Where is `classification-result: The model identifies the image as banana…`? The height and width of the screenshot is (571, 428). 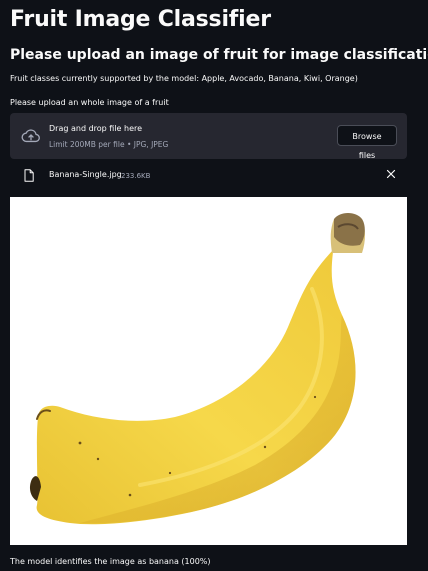 classification-result: The model identifies the image as banana… is located at coordinates (110, 561).